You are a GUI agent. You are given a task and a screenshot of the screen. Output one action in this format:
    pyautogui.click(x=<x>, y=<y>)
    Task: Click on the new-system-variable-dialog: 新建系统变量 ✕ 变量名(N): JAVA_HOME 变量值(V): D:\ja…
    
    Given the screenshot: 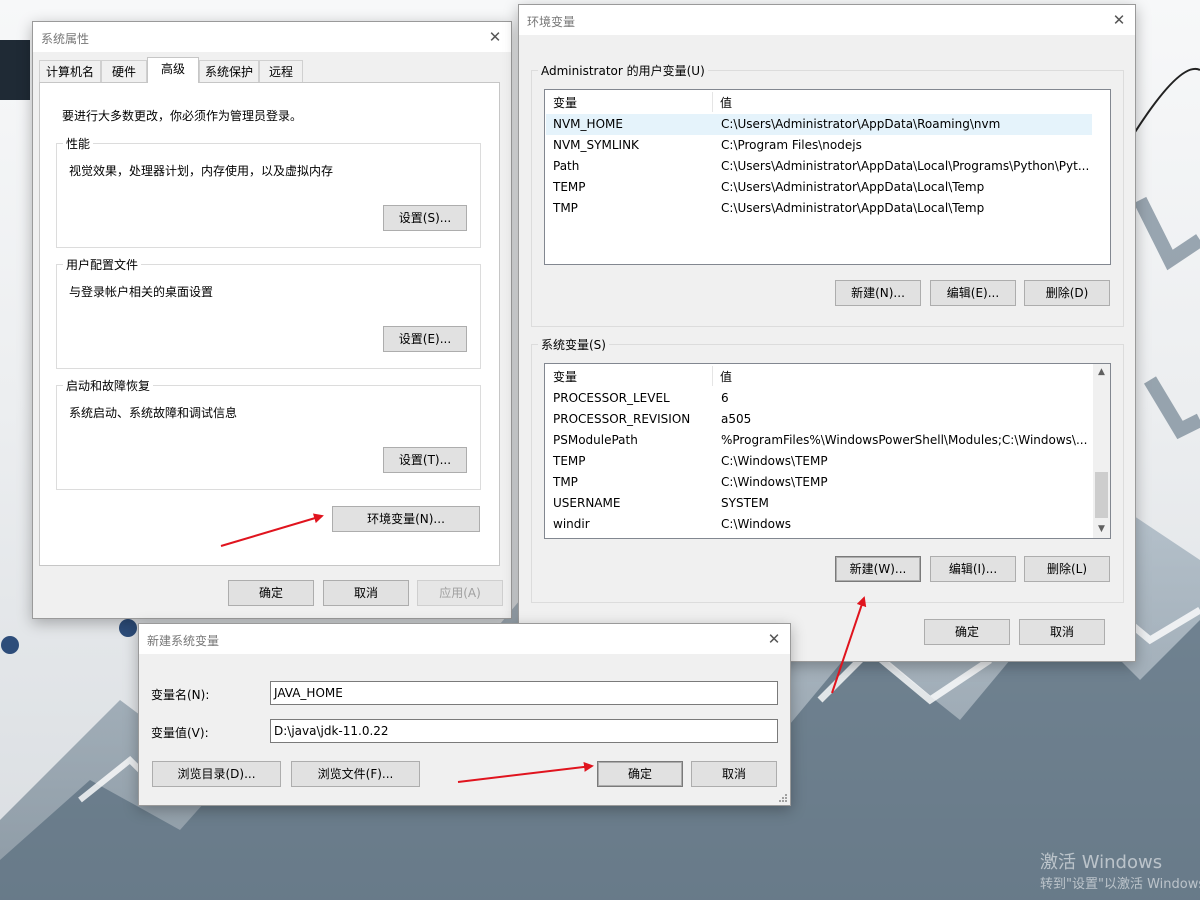 What is the action you would take?
    pyautogui.click(x=464, y=714)
    